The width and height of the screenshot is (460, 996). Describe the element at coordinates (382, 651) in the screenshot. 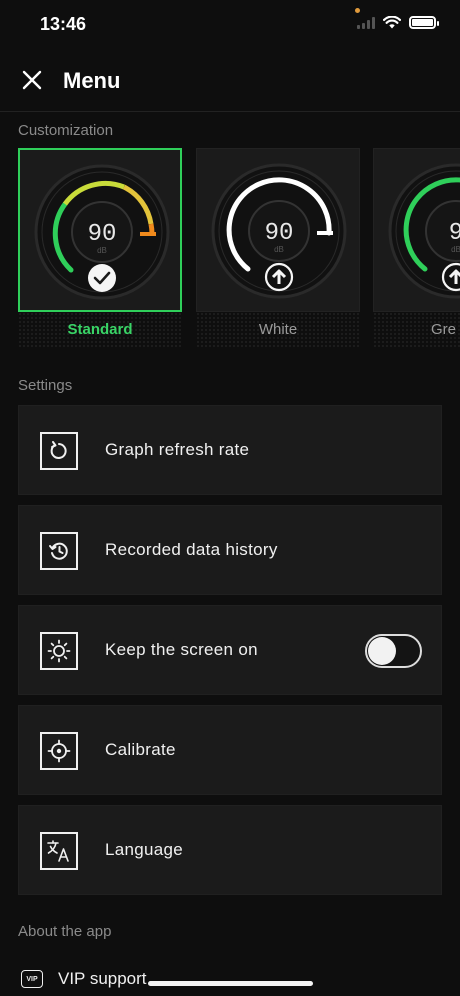

I see `toggle-knob` at that location.